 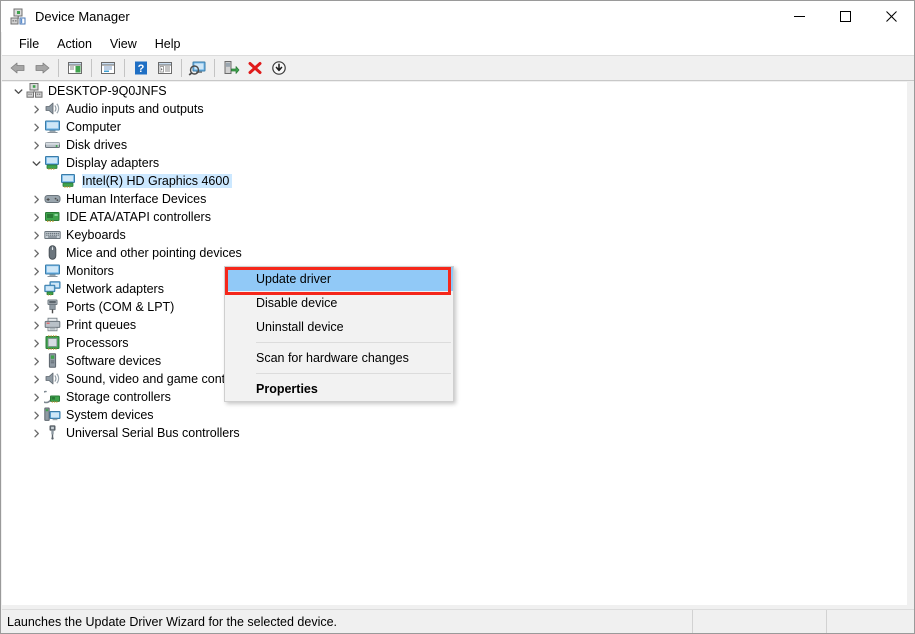 I want to click on help-icon: ?, so click(x=141, y=68).